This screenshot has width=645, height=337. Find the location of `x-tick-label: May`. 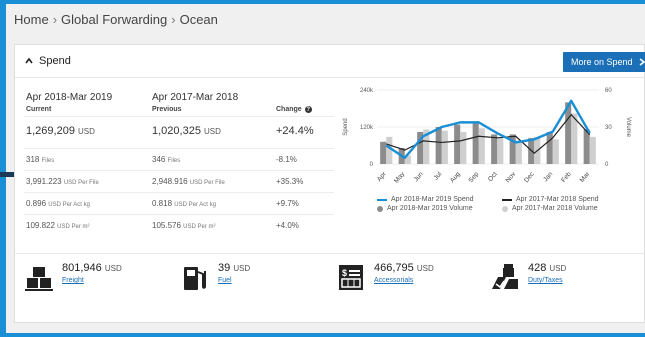

x-tick-label: May is located at coordinates (400, 177).